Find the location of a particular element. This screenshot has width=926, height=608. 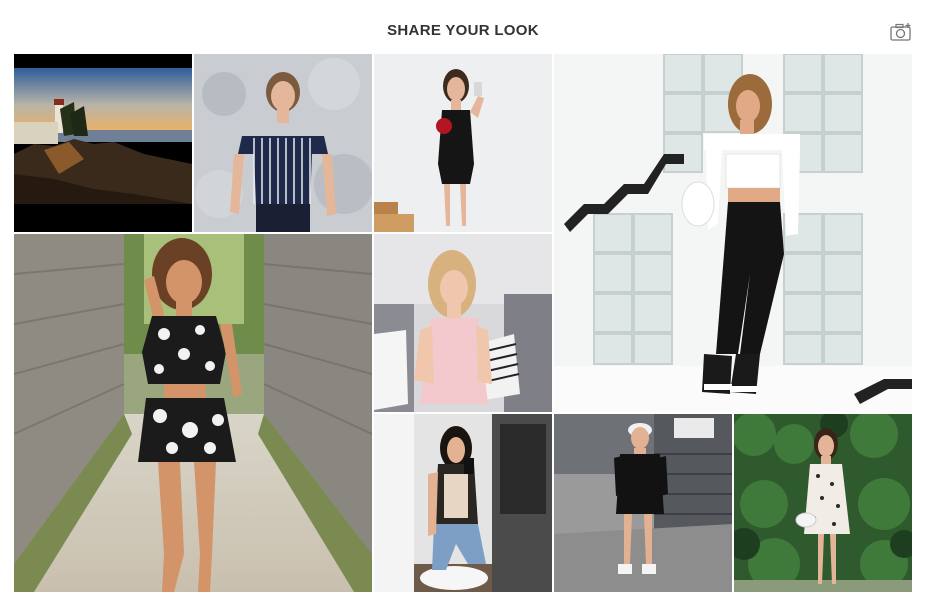

gallery-photo-floral-dress is located at coordinates (823, 503).